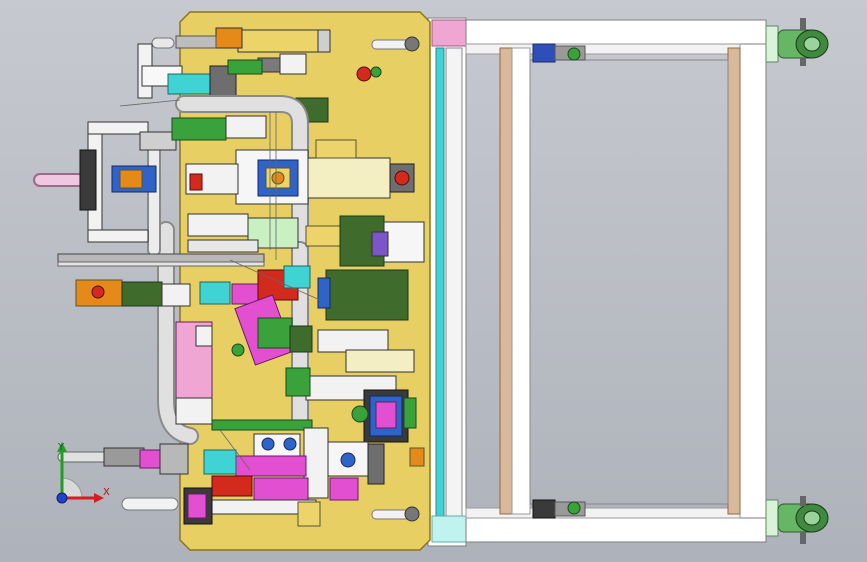  Describe the element at coordinates (106, 492) in the screenshot. I see `x-axis-label: X` at that location.